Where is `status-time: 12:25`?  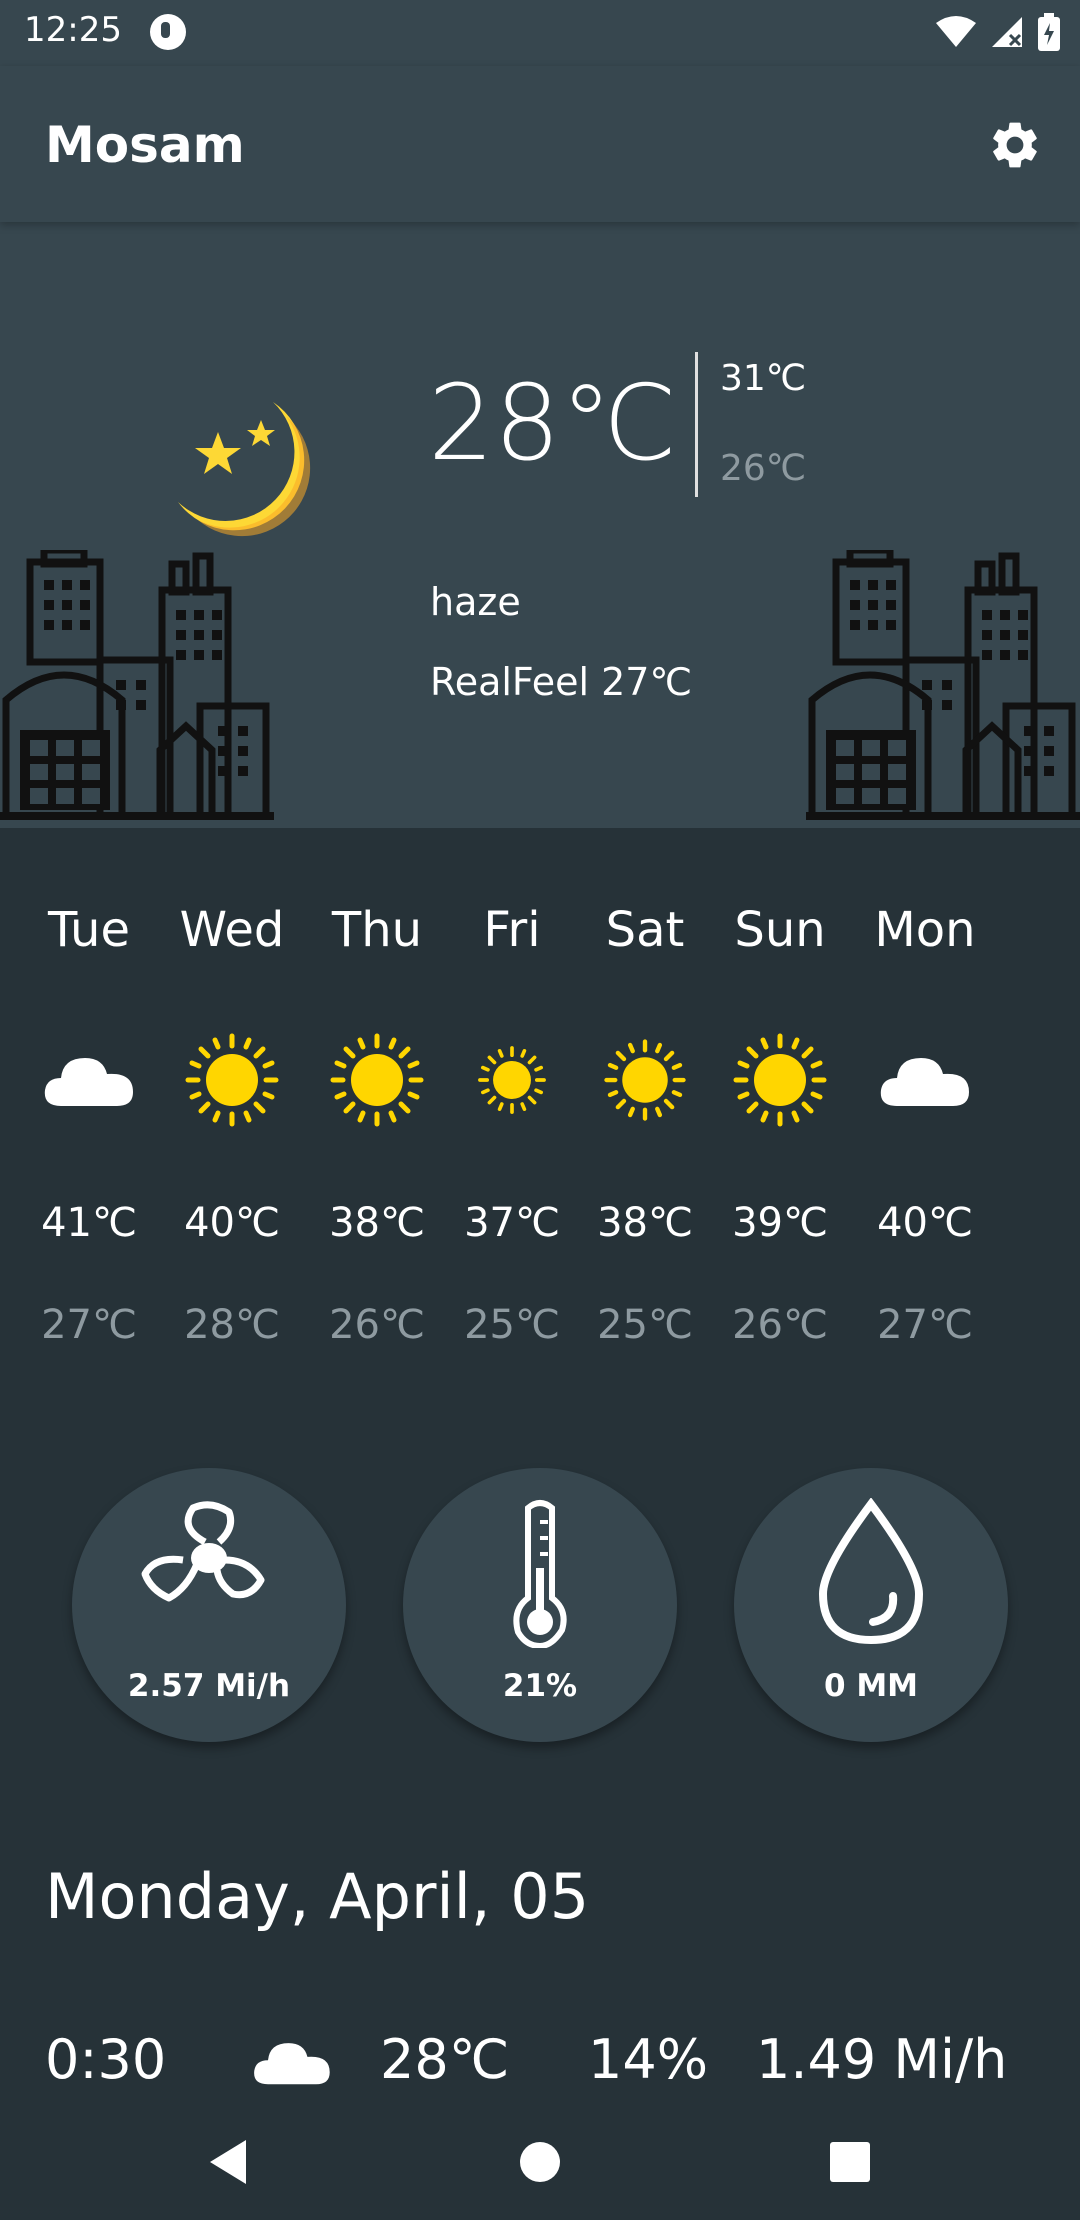 status-time: 12:25 is located at coordinates (73, 30).